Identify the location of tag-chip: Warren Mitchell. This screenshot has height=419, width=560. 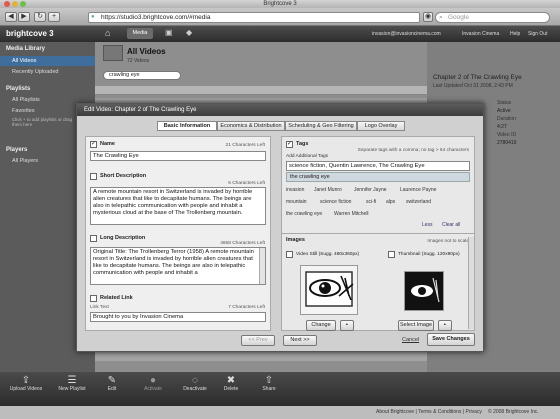
(351, 214).